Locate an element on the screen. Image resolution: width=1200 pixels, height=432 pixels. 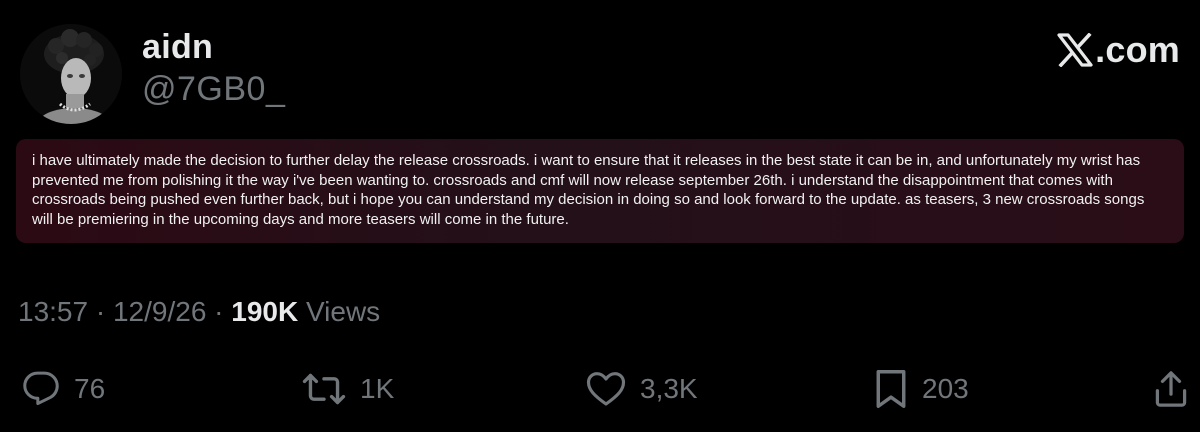
repost-button: 1K is located at coordinates (348, 389).